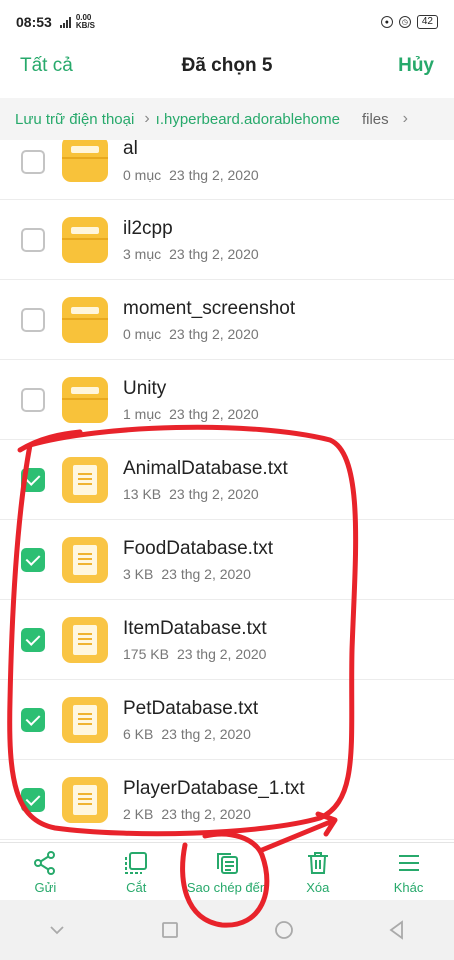 Image resolution: width=454 pixels, height=960 pixels. I want to click on trash-icon, so click(317, 862).